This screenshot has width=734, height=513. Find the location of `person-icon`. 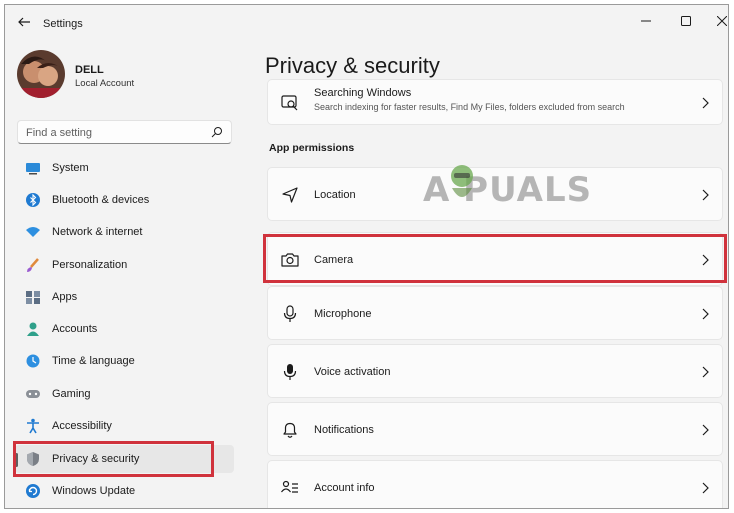

person-icon is located at coordinates (33, 329).